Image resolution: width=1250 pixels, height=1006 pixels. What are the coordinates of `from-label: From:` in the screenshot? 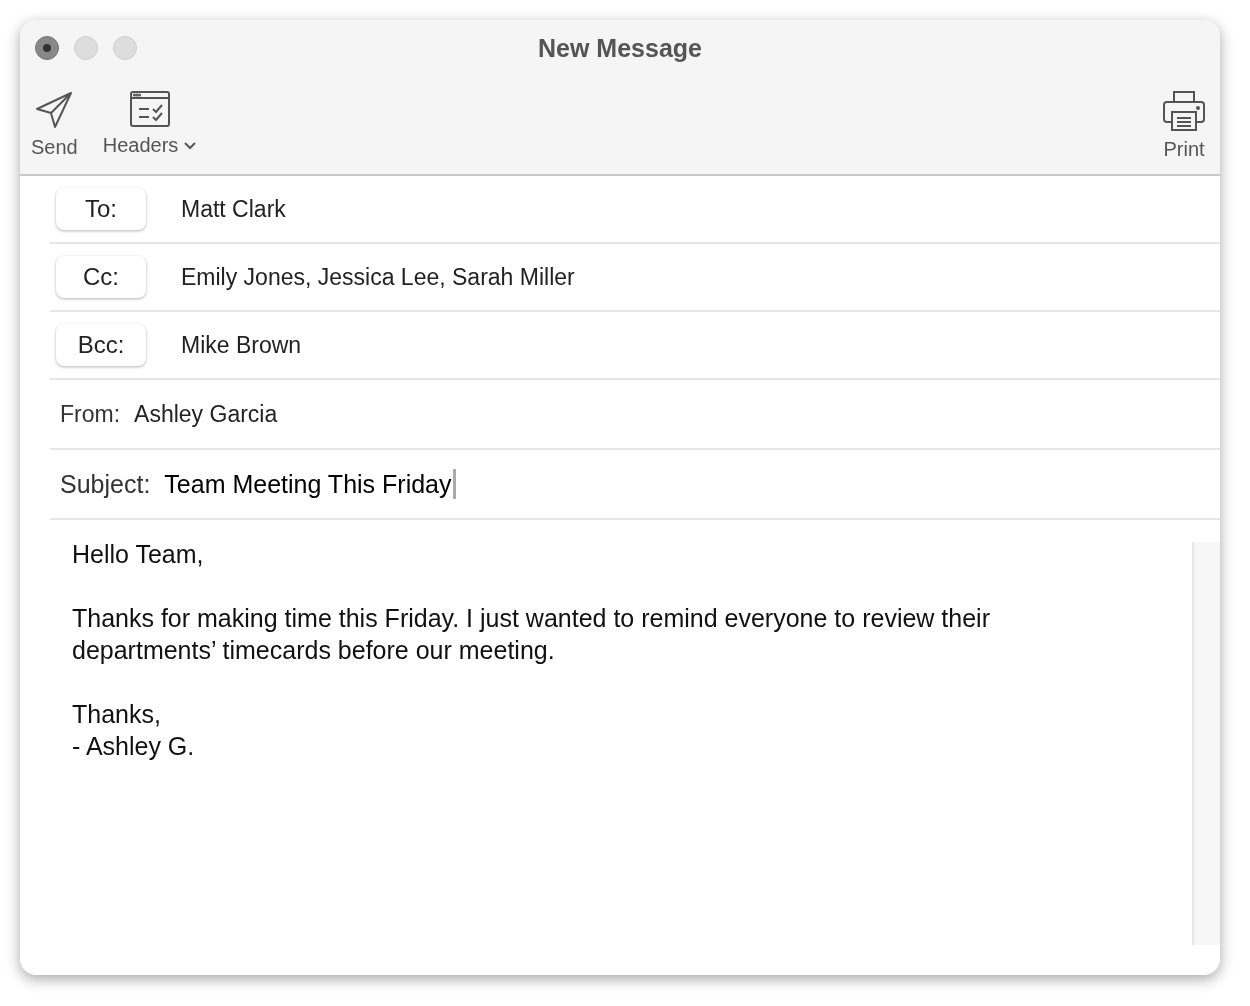 It's located at (90, 414).